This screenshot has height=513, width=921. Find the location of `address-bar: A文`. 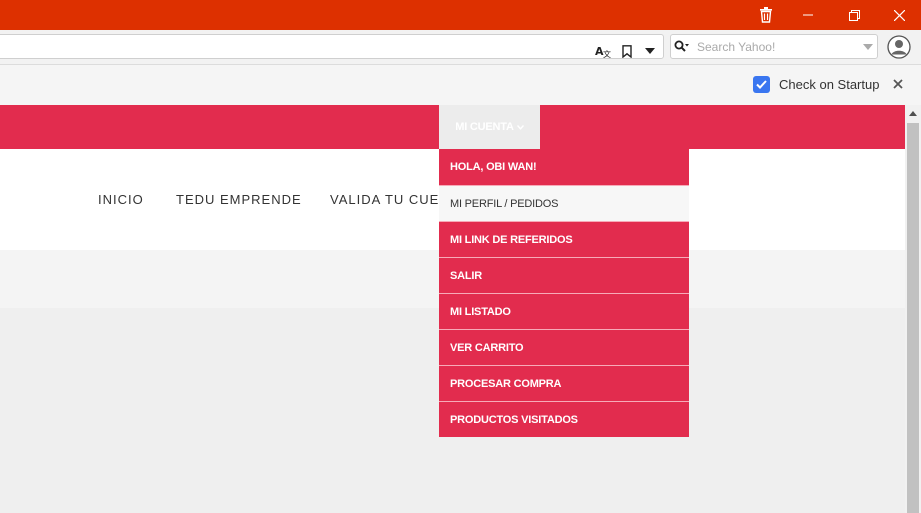

address-bar: A文 is located at coordinates (332, 46).